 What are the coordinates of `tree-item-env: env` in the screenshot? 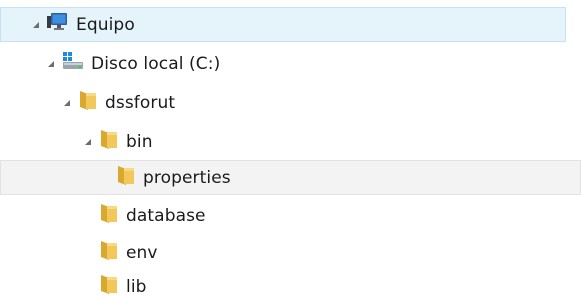 It's located at (283, 252).